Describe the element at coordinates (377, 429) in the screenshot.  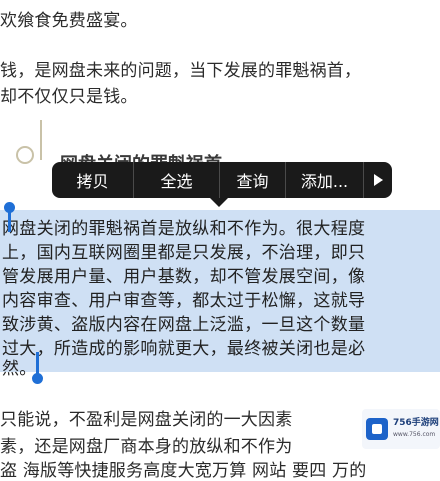
I see `brand-logo-icon` at that location.